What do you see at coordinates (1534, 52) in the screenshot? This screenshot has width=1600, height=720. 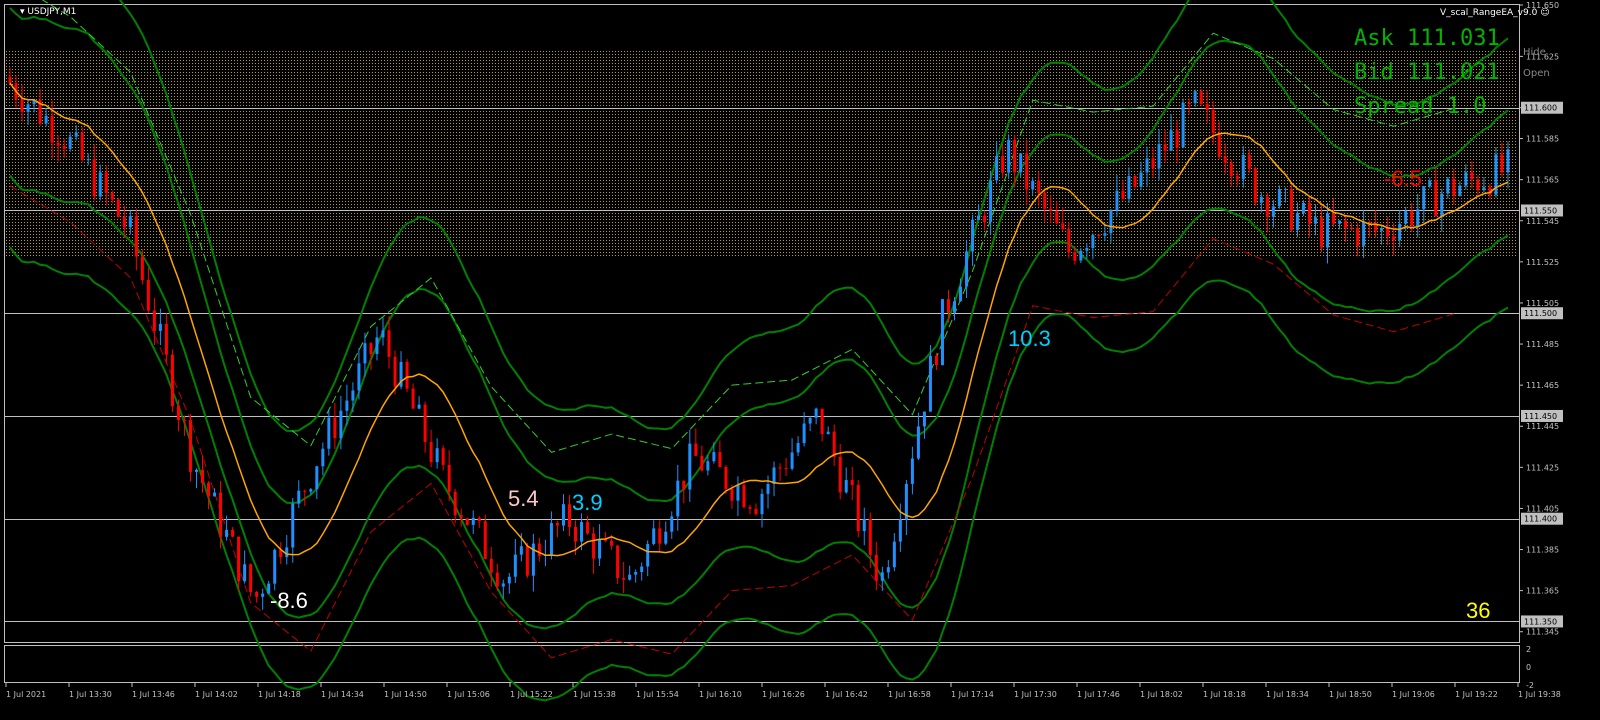 I see `hide-button: Hide` at bounding box center [1534, 52].